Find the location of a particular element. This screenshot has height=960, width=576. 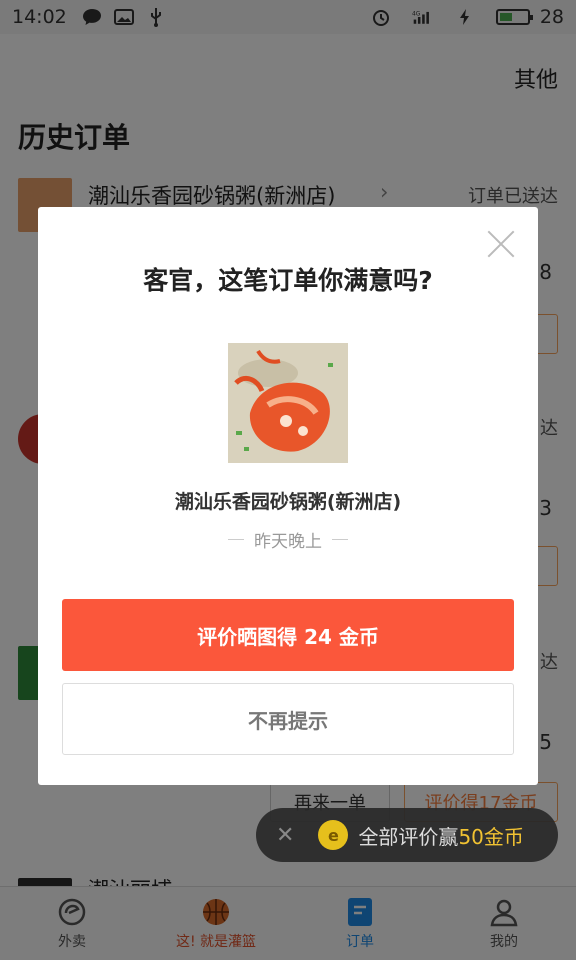

food-image is located at coordinates (288, 403).